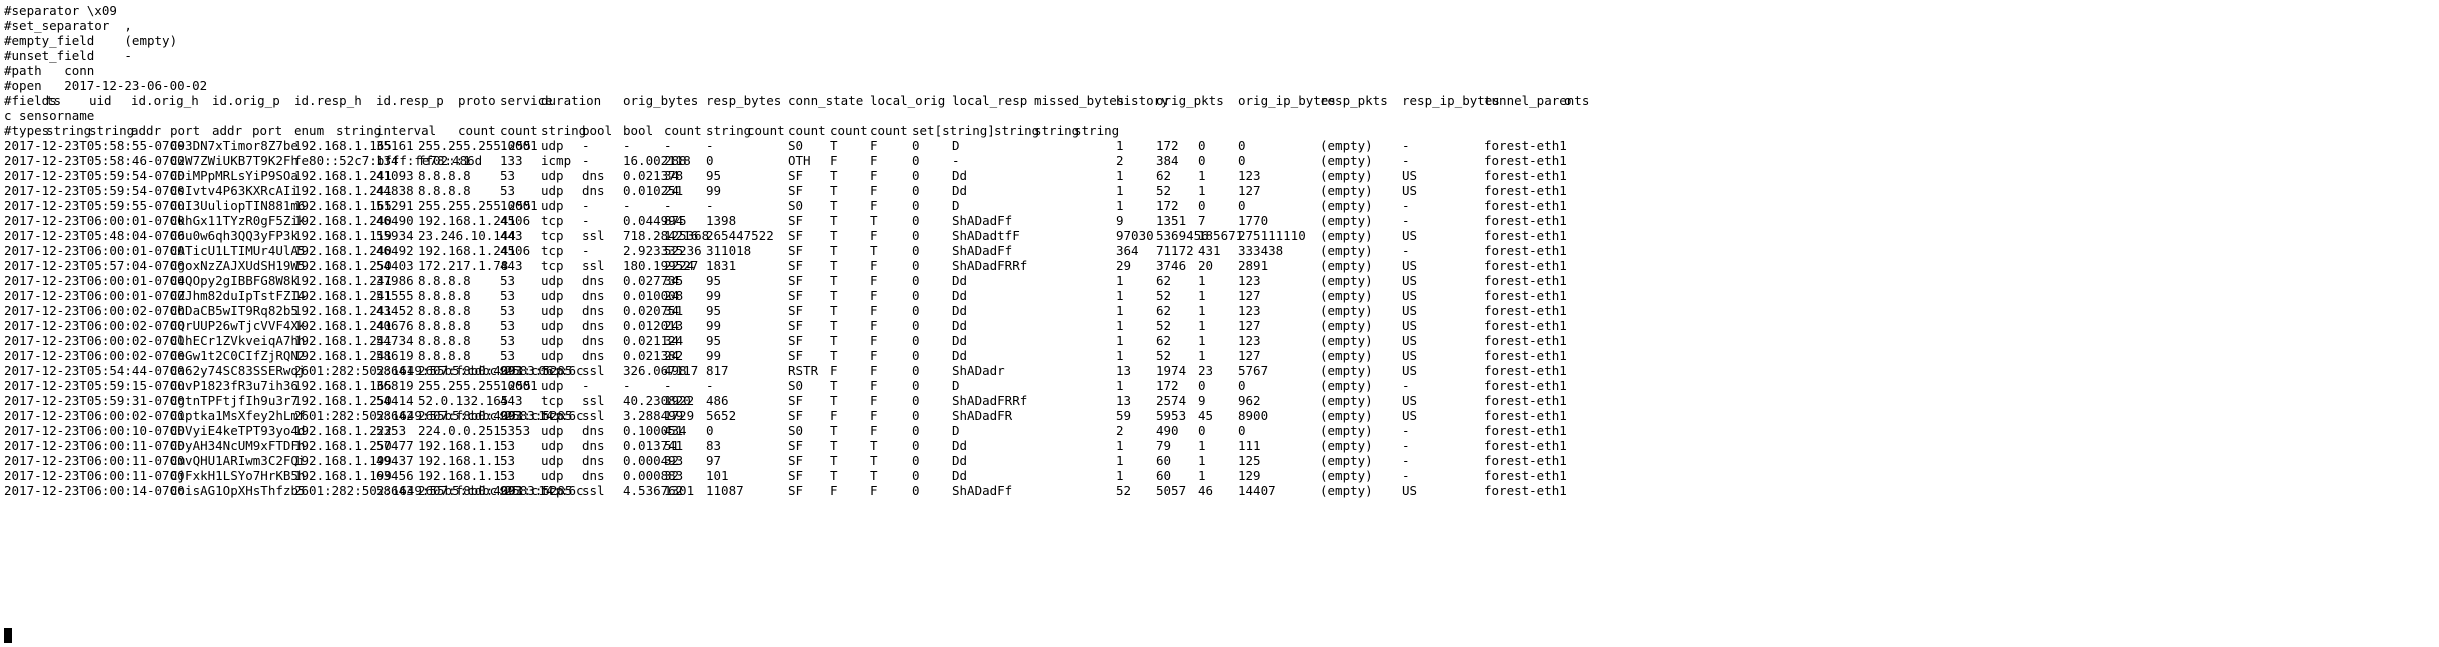  I want to click on log-cell: 134, so click(387, 160).